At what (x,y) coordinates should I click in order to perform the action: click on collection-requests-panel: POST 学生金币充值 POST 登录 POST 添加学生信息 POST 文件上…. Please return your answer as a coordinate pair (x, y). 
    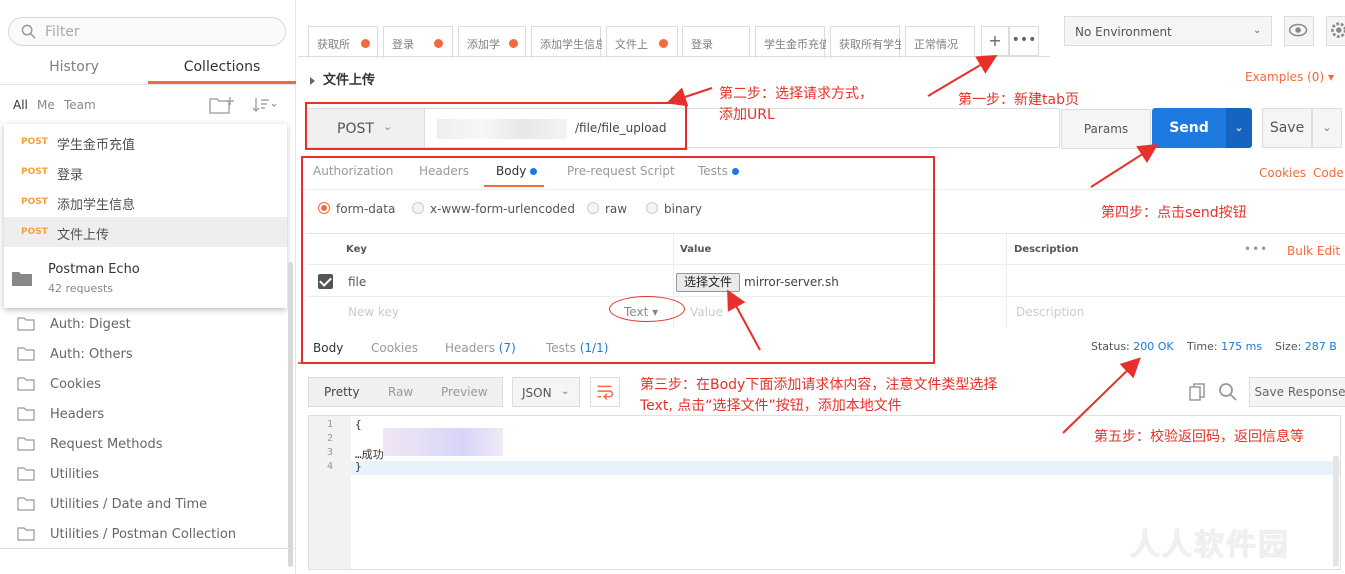
    Looking at the image, I should click on (145, 216).